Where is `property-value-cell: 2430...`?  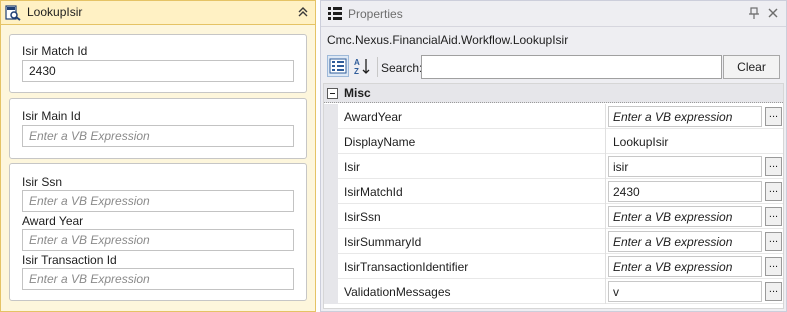
property-value-cell: 2430... is located at coordinates (694, 191).